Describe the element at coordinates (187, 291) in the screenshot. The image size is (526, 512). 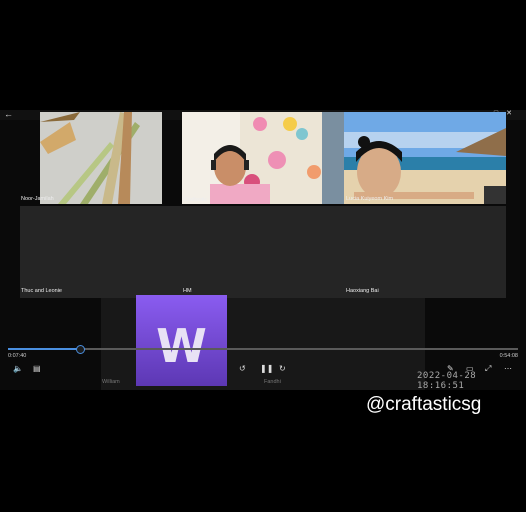
I see `participant-name: HM` at that location.